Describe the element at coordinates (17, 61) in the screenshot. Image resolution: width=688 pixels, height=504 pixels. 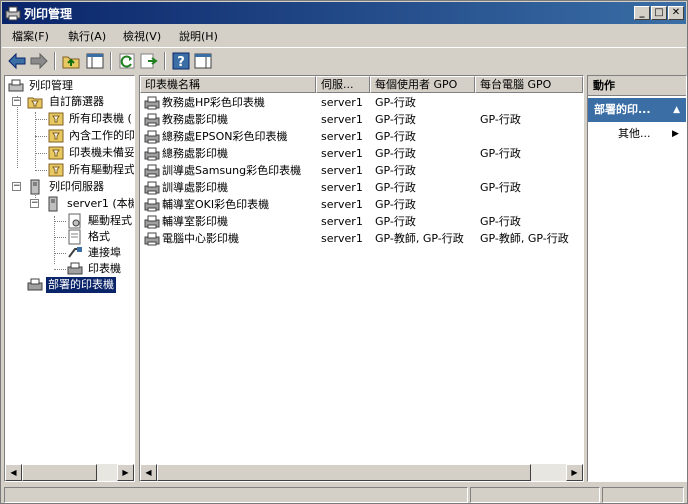
I see `back-arrow-icon` at that location.